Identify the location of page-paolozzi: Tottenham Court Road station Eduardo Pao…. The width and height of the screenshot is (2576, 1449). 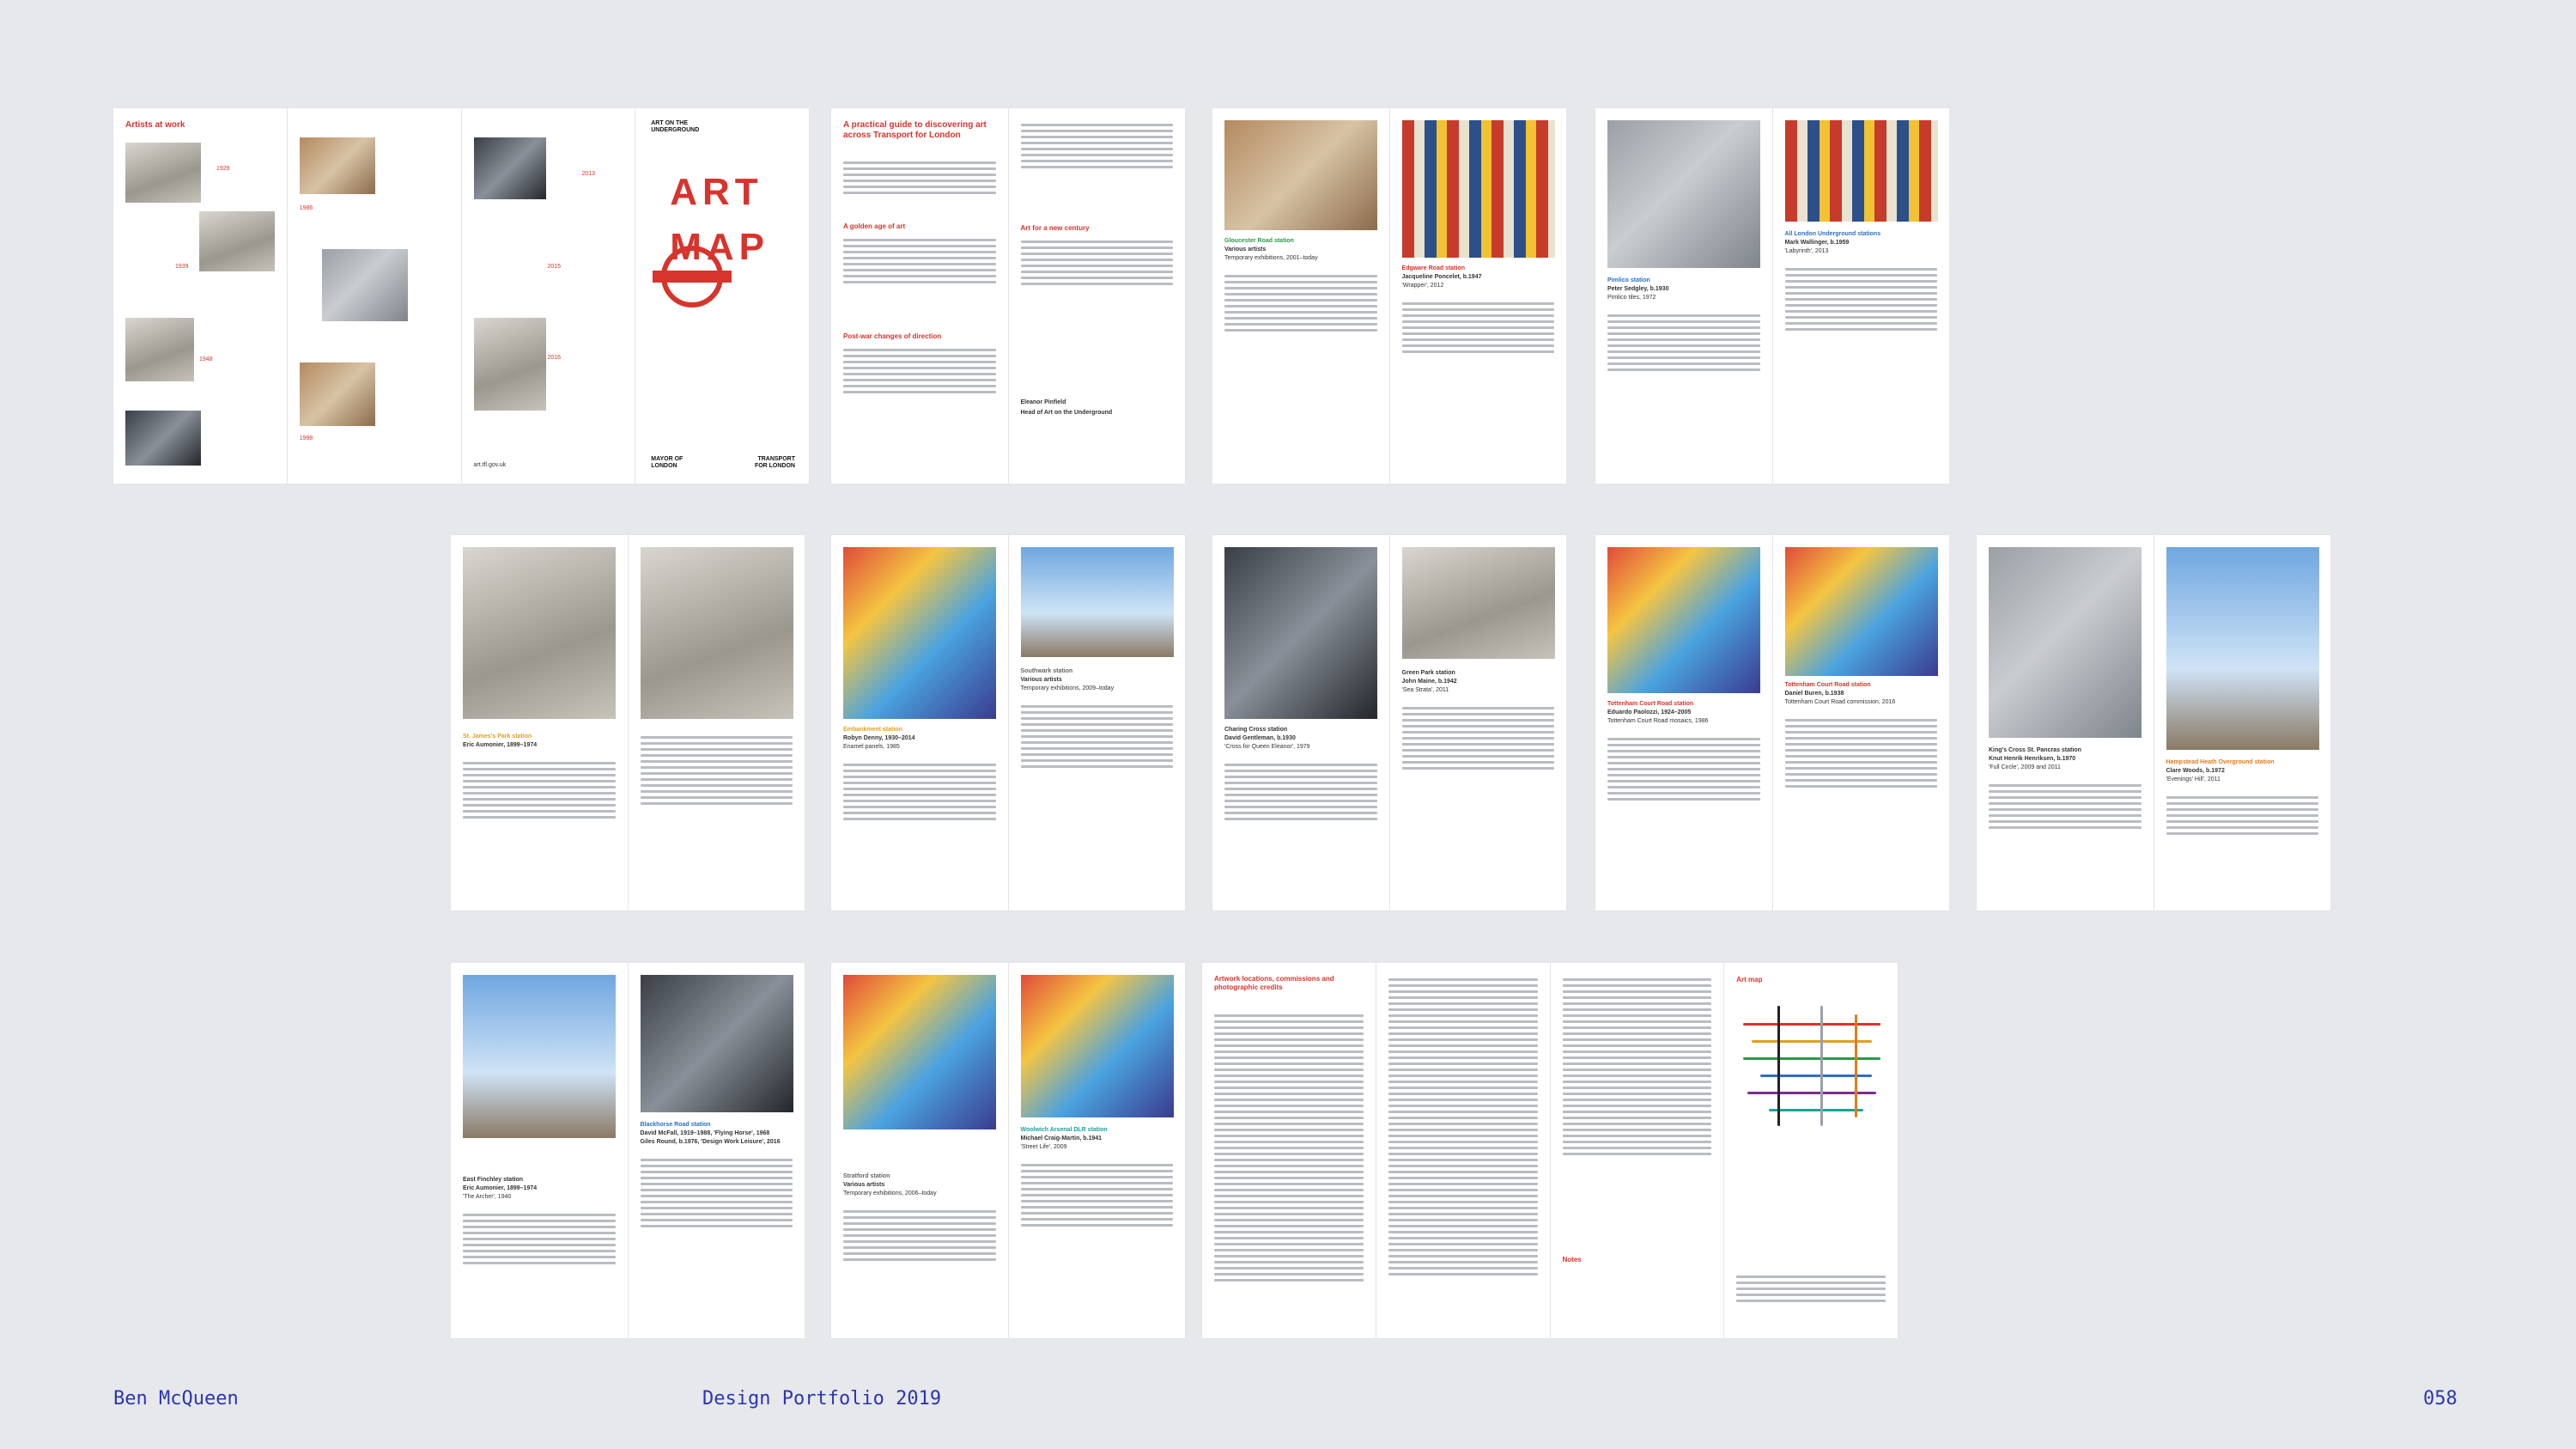
(1684, 722).